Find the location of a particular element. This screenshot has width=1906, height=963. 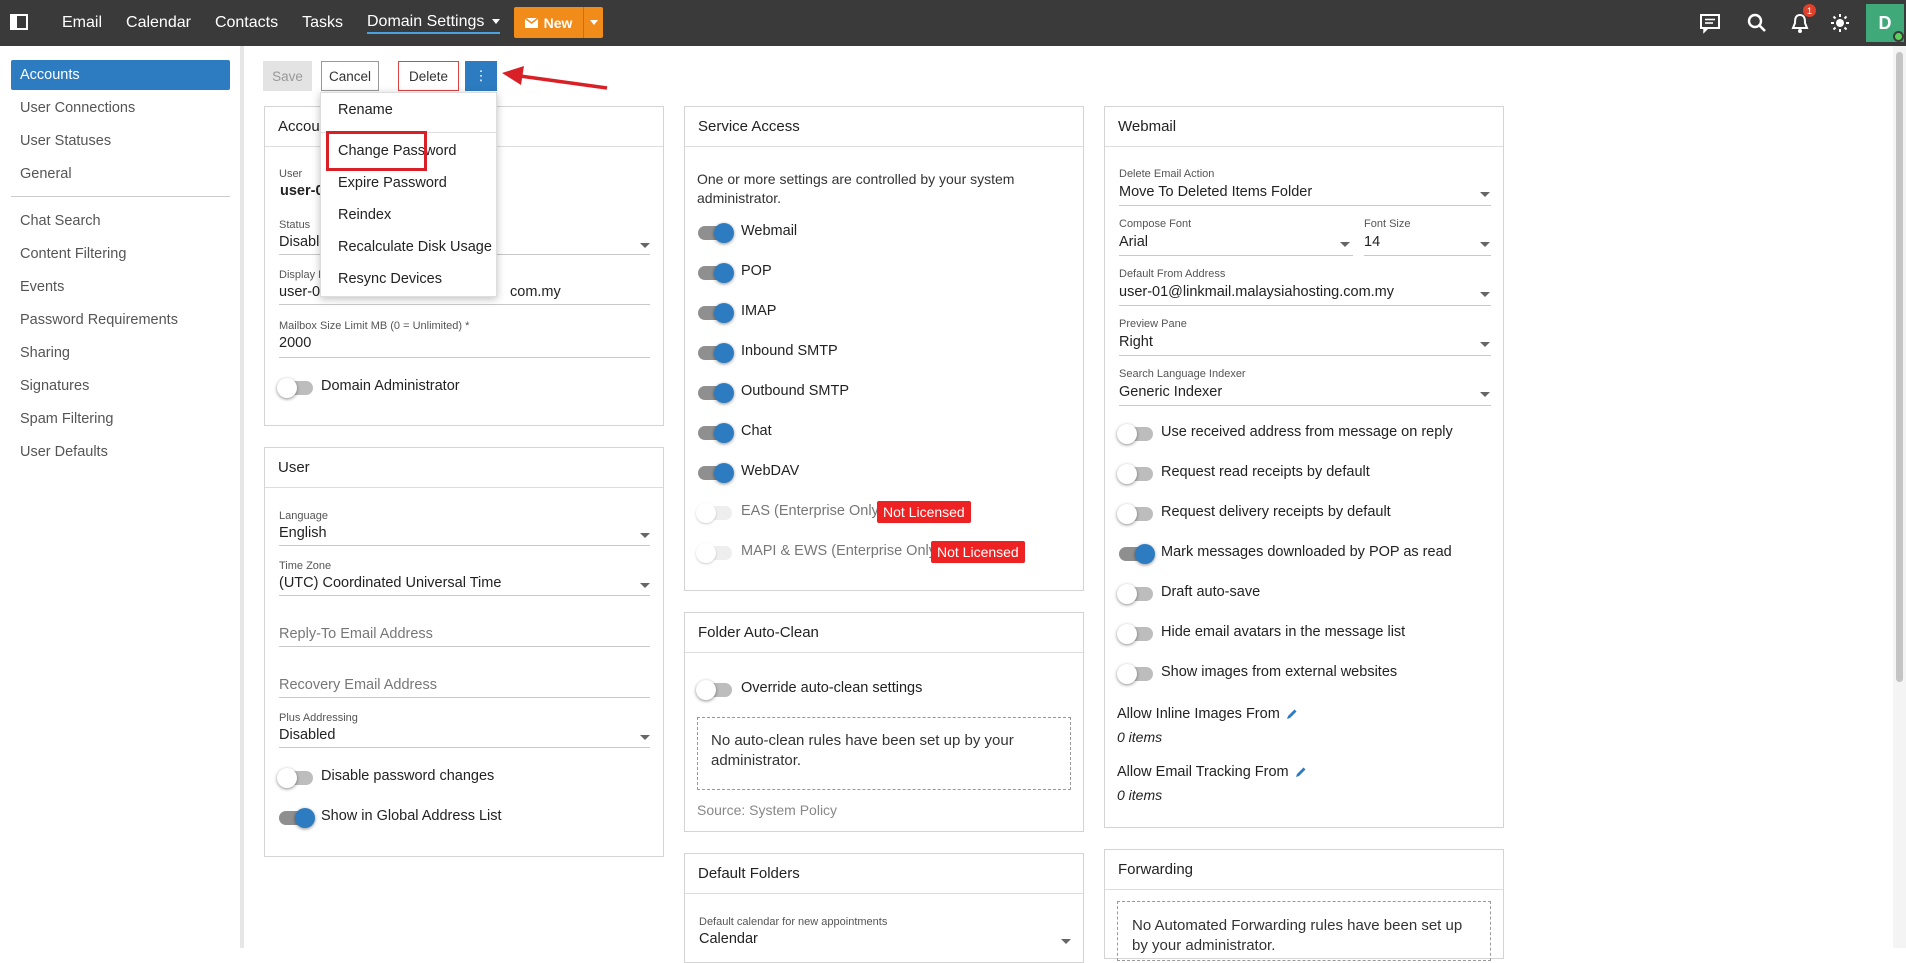

chat-icon is located at coordinates (1710, 23).